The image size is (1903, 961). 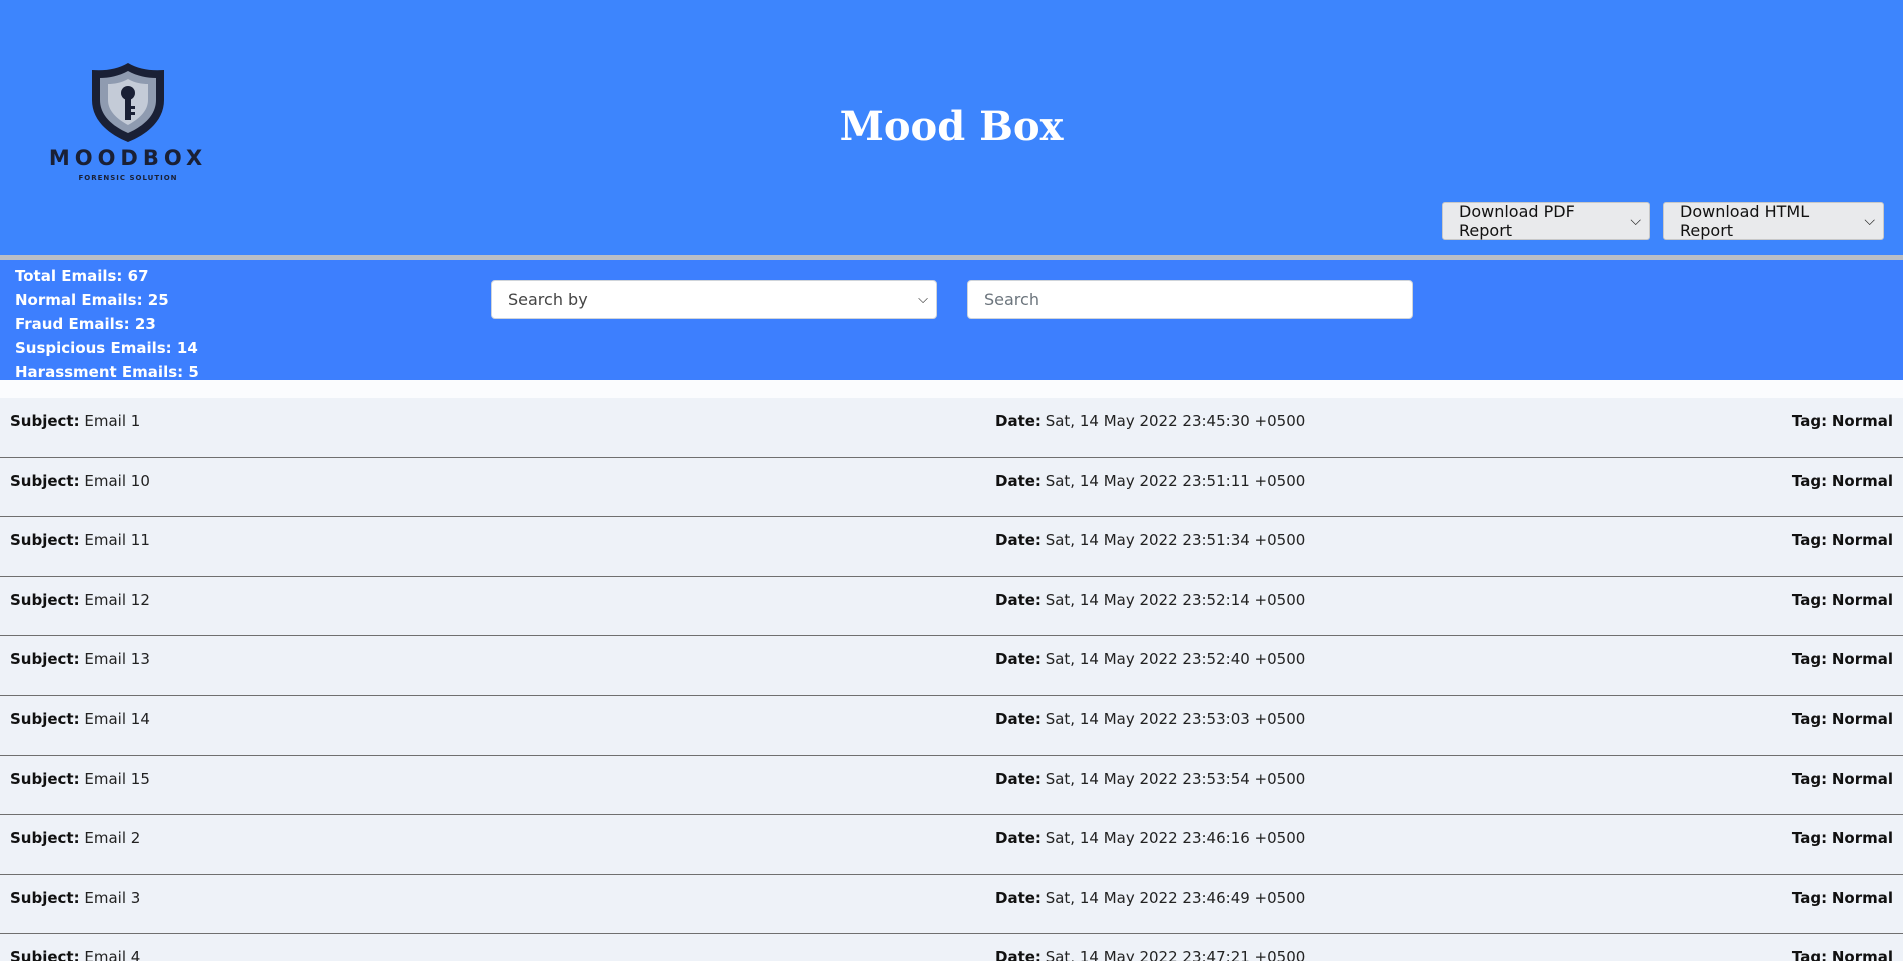 I want to click on email-subject: Subject: Email 11, so click(x=80, y=540).